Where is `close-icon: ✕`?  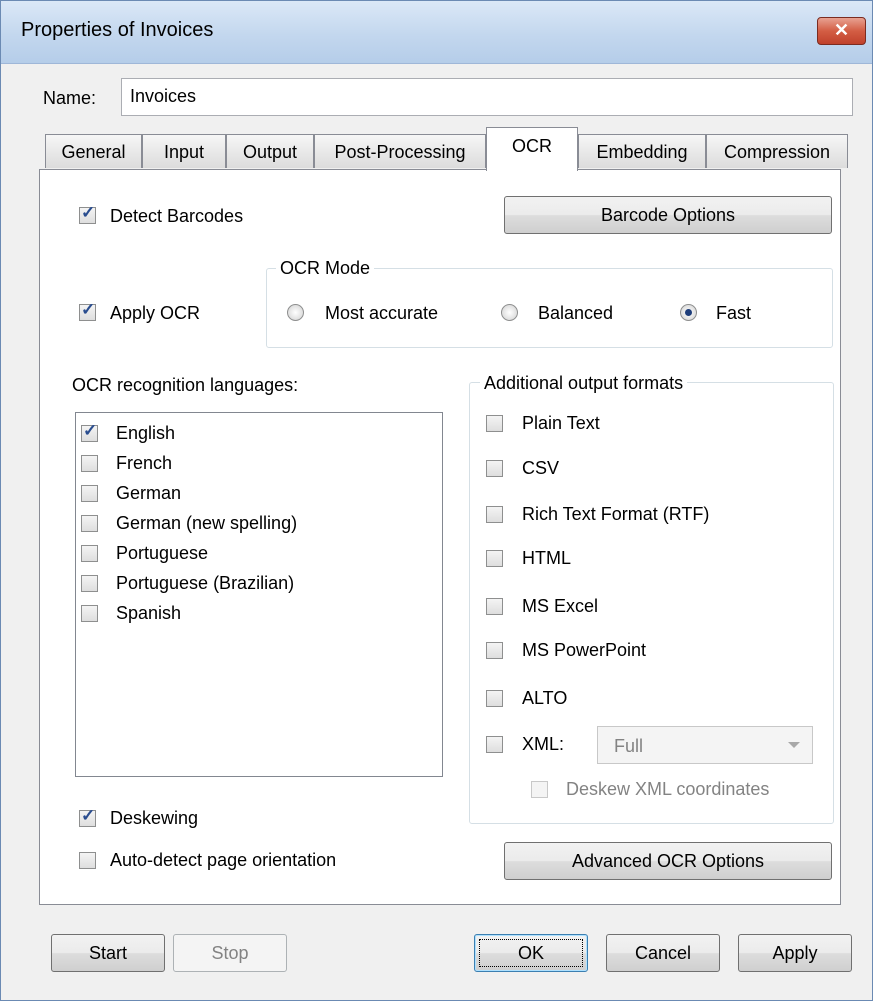
close-icon: ✕ is located at coordinates (841, 30).